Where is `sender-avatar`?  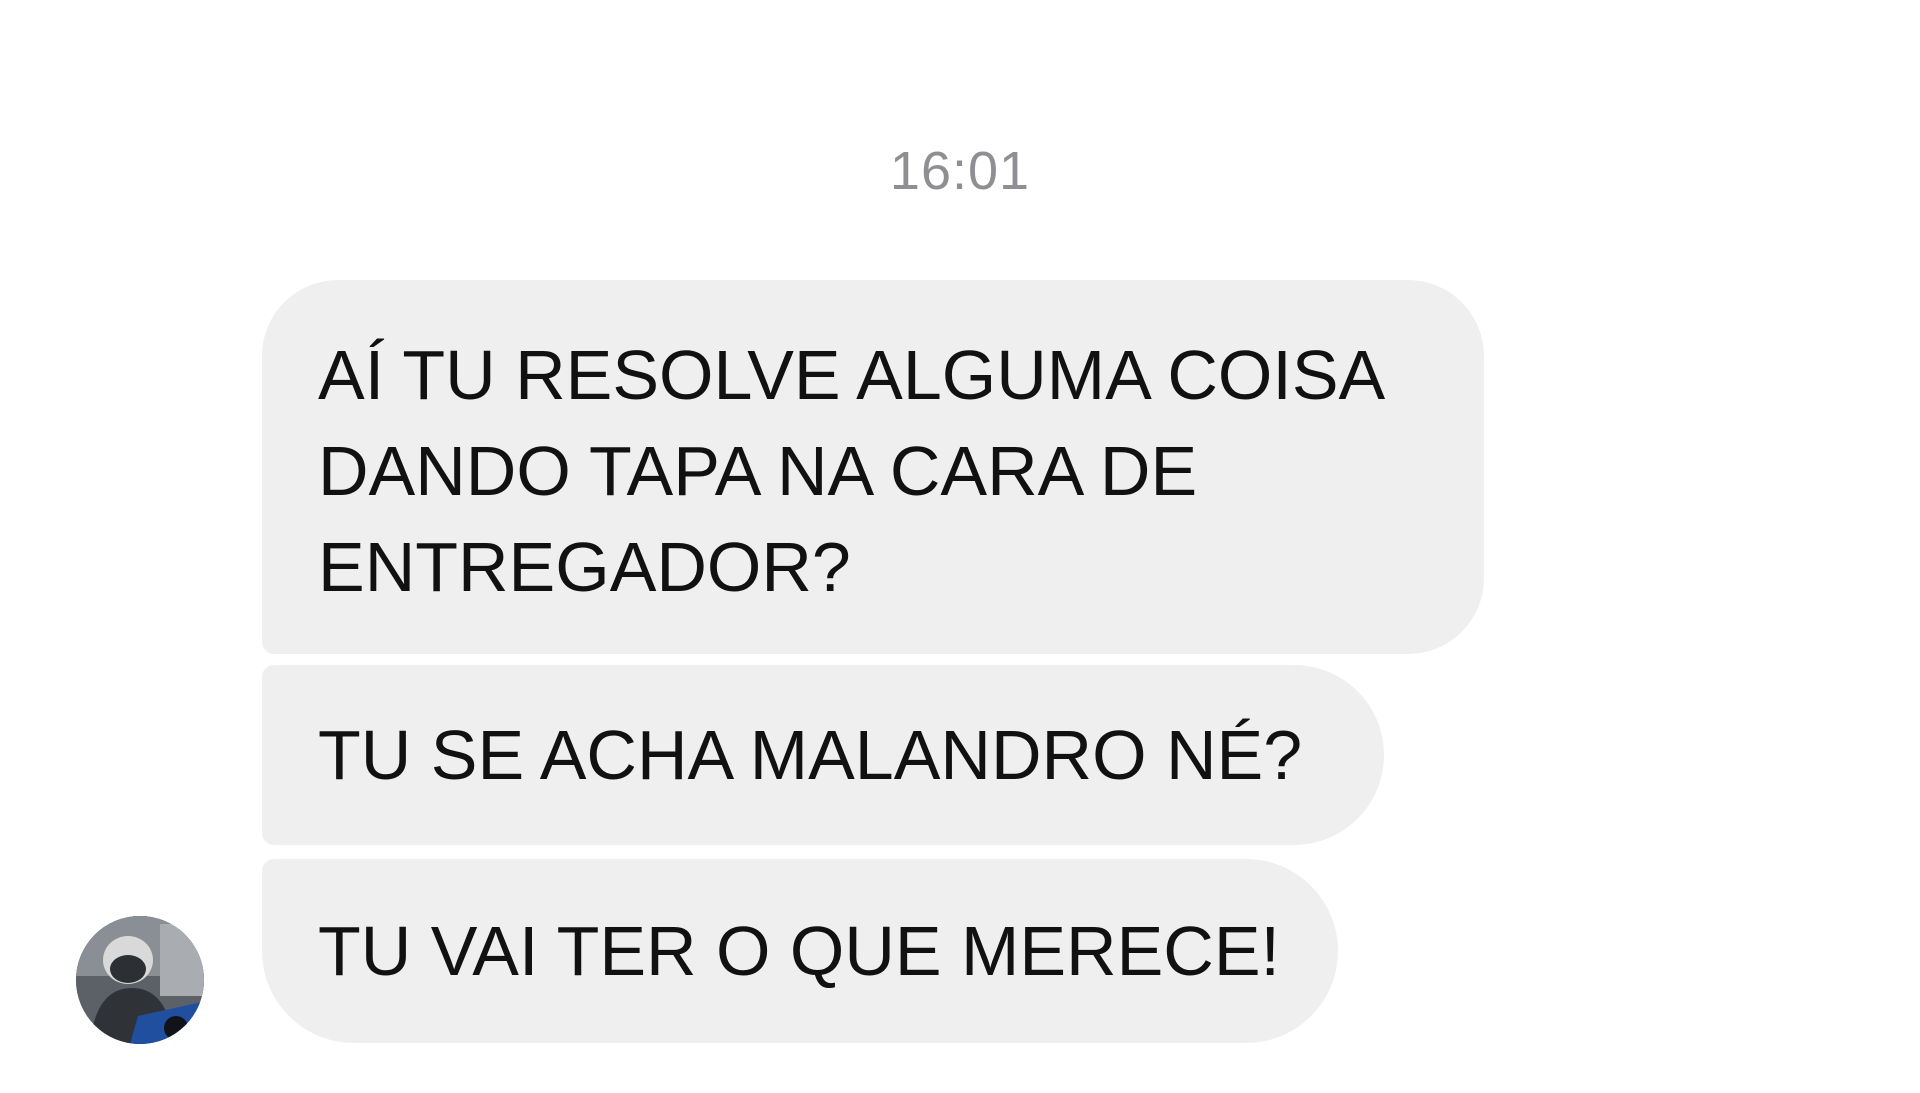 sender-avatar is located at coordinates (140, 980).